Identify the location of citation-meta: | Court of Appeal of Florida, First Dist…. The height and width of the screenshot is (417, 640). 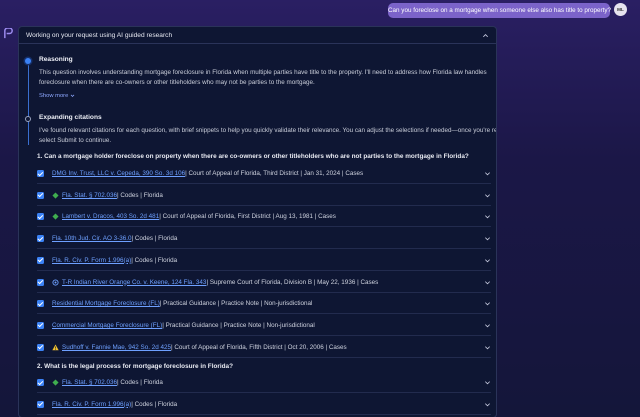
(247, 217).